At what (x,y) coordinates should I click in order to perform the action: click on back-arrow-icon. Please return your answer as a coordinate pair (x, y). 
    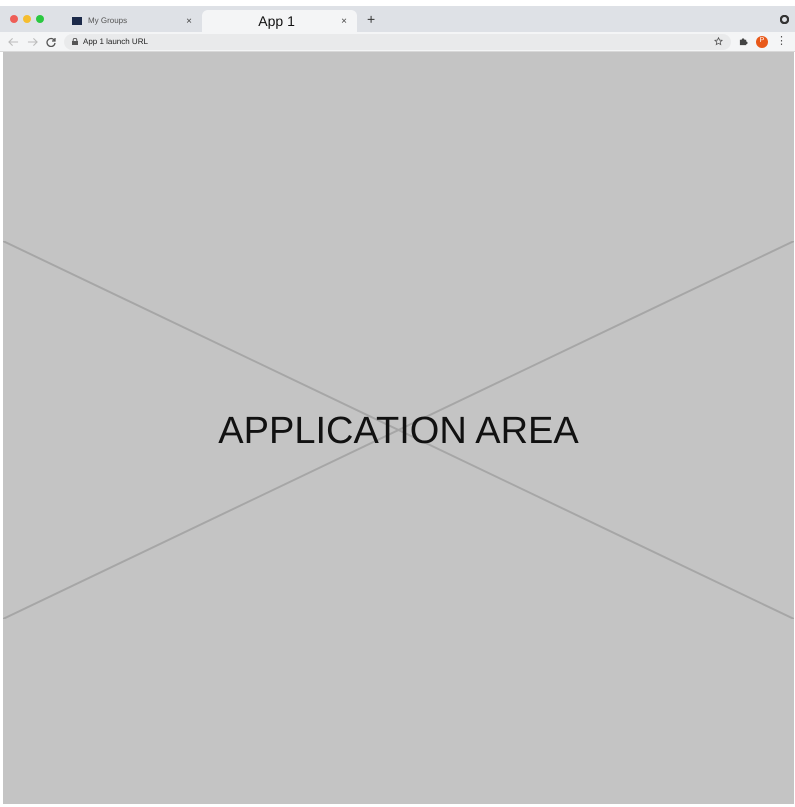
    Looking at the image, I should click on (13, 41).